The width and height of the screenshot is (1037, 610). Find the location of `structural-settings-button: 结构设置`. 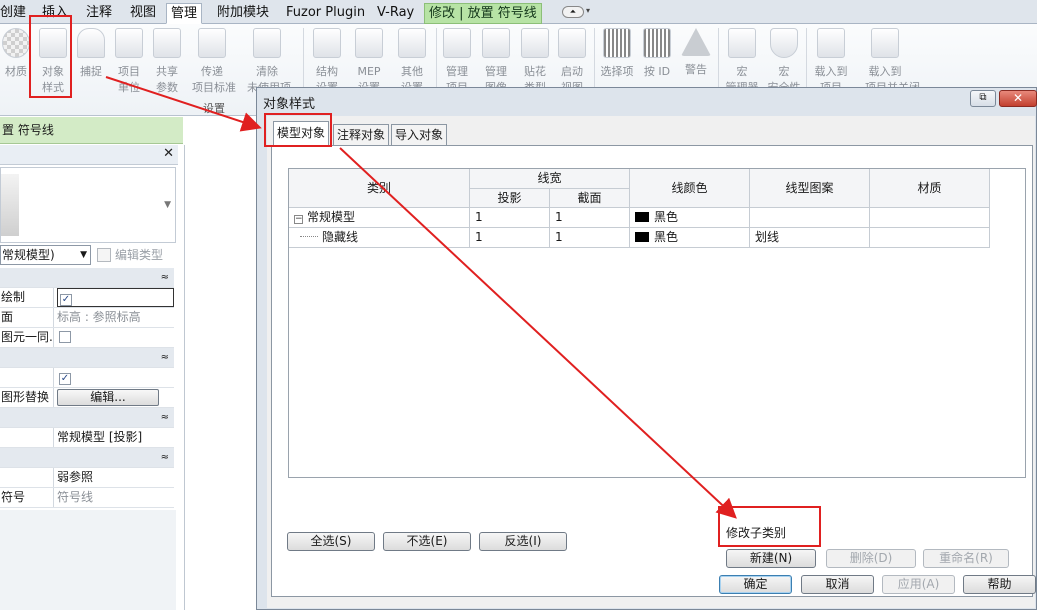

structural-settings-button: 结构设置 is located at coordinates (327, 62).